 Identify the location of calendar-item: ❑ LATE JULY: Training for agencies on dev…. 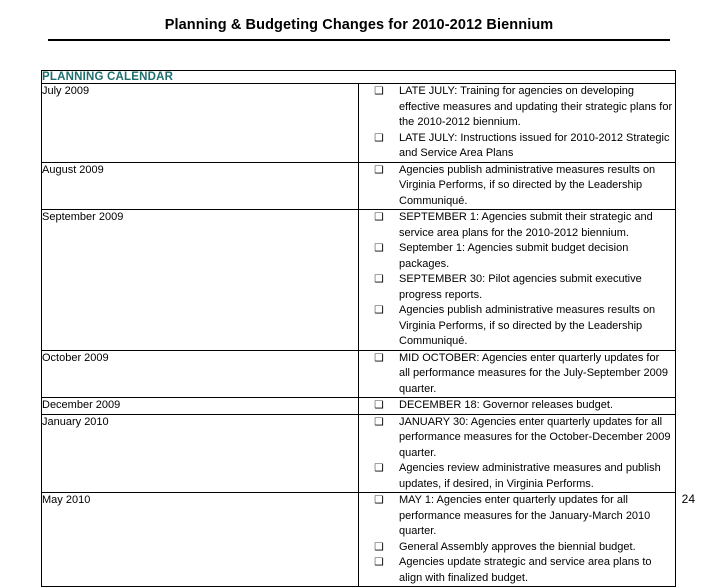
(517, 107).